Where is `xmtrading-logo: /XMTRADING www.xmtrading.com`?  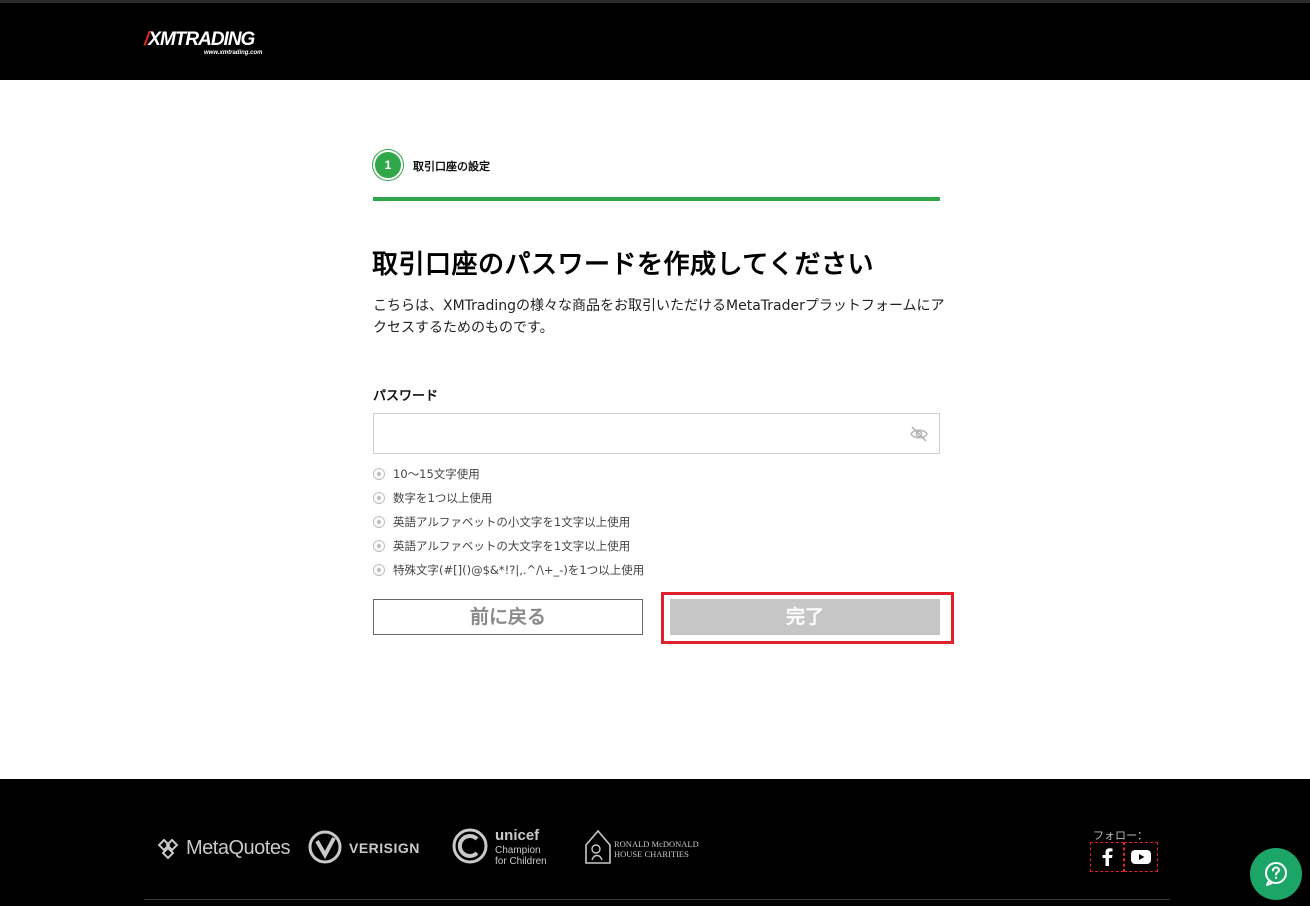 xmtrading-logo: /XMTRADING www.xmtrading.com is located at coordinates (214, 45).